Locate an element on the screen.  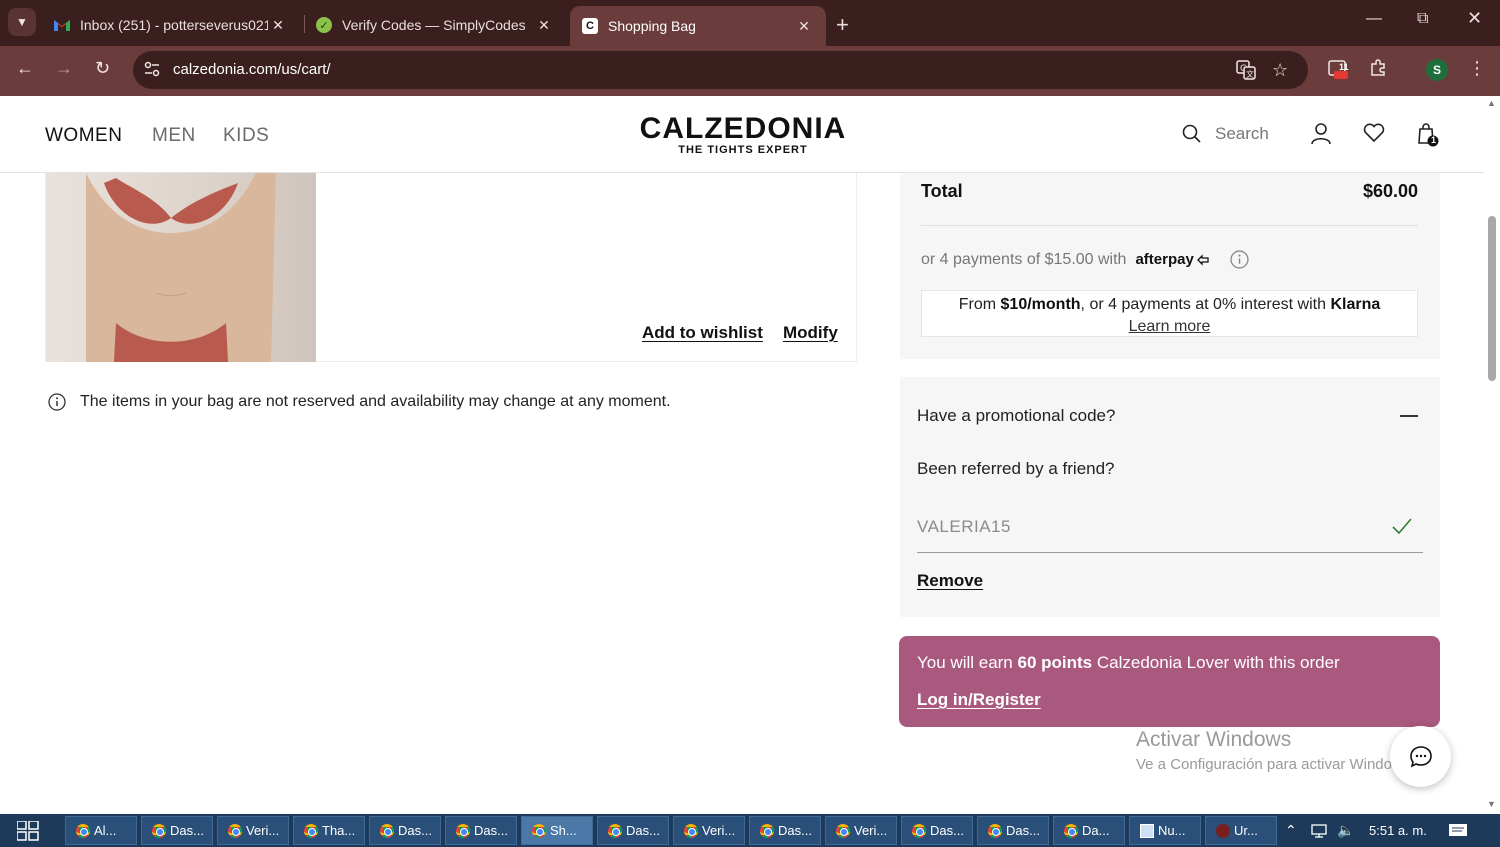
chat-button is located at coordinates (1420, 756).